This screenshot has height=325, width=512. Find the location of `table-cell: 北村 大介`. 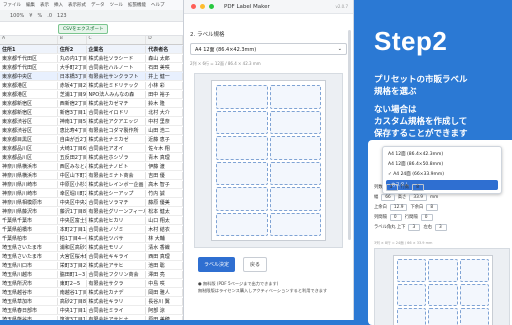

table-cell: 北村 大介 is located at coordinates (164, 112).